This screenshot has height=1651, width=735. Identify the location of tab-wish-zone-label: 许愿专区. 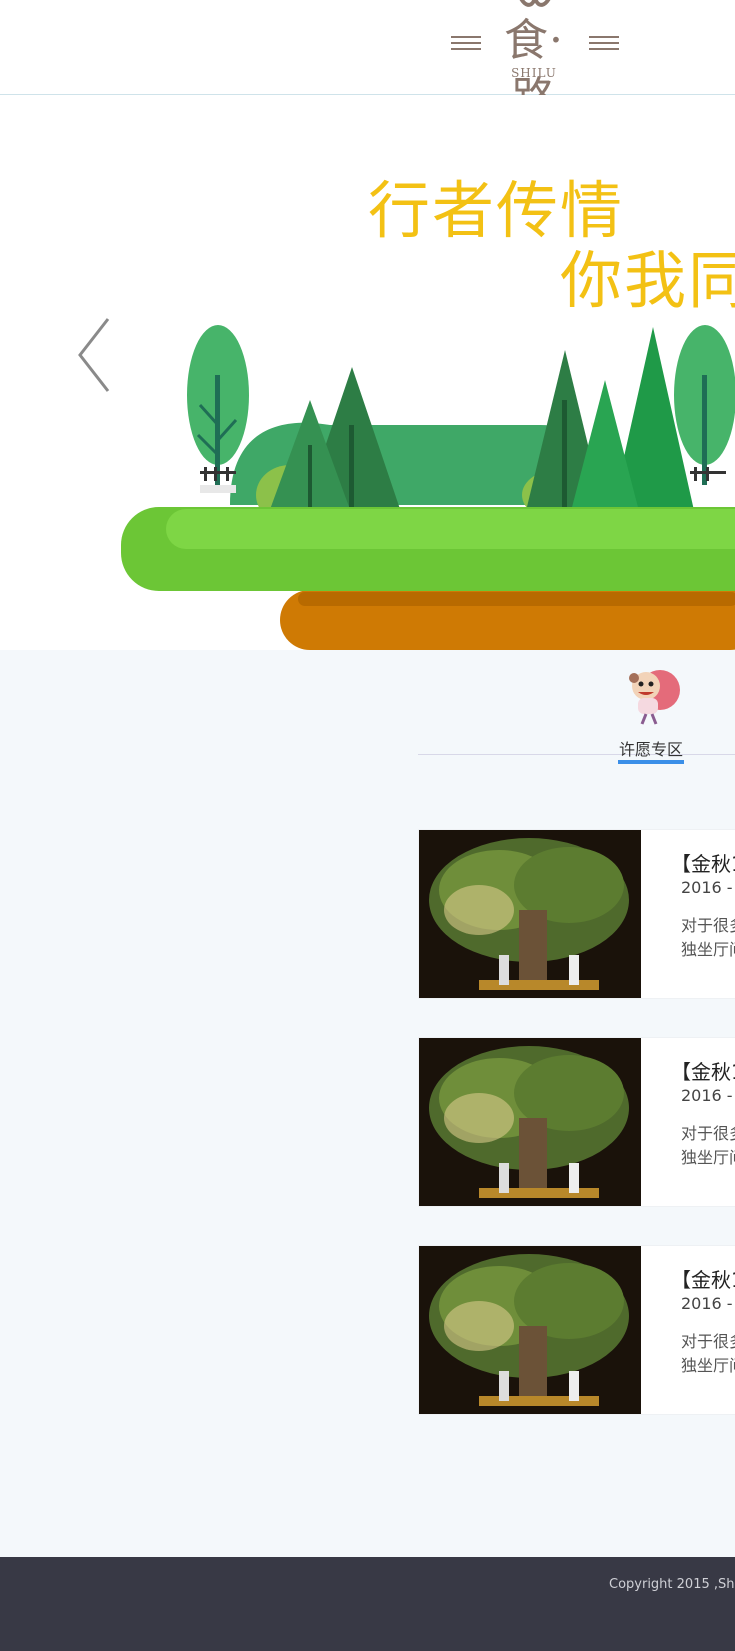
(650, 749).